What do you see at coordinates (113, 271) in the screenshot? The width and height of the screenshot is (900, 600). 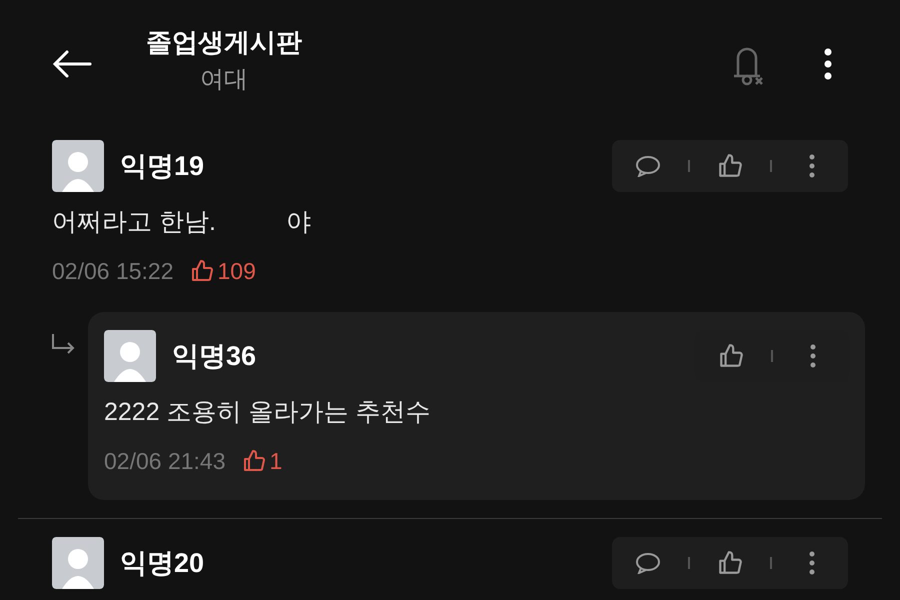 I see `timestamp: 02/06 15:22` at bounding box center [113, 271].